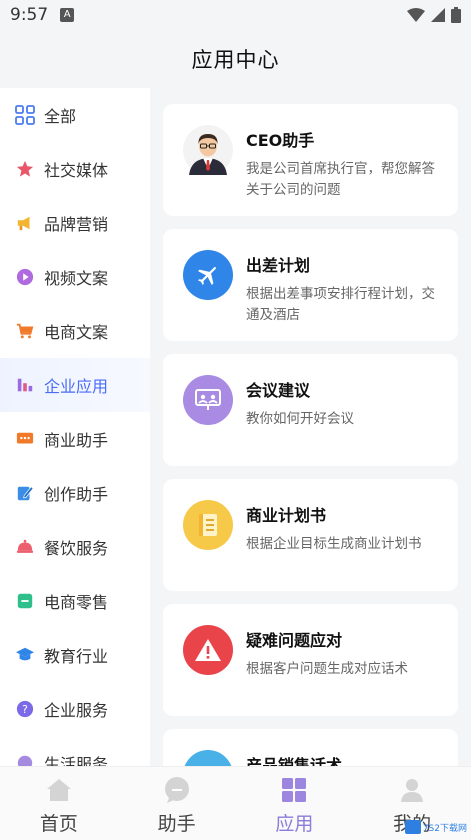  I want to click on sidebar-item-label: 电商零售, so click(76, 602).